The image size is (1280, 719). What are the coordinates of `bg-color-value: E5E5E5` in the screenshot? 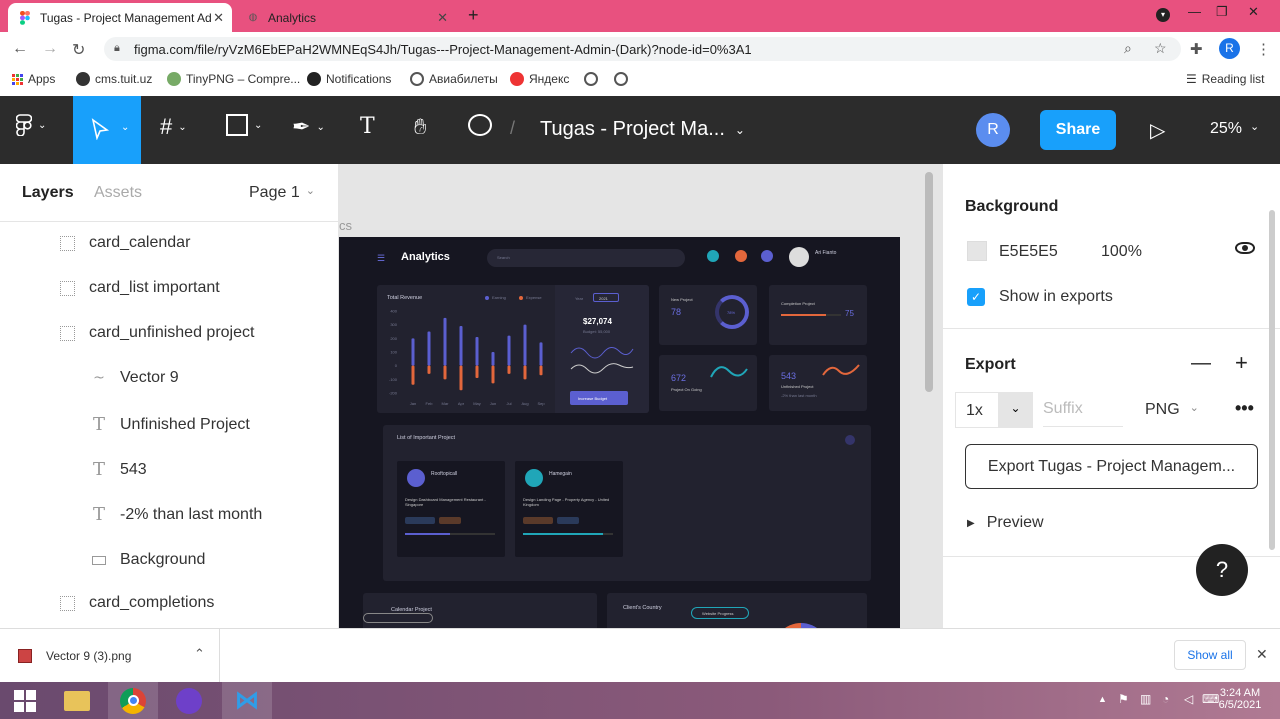 It's located at (1028, 252).